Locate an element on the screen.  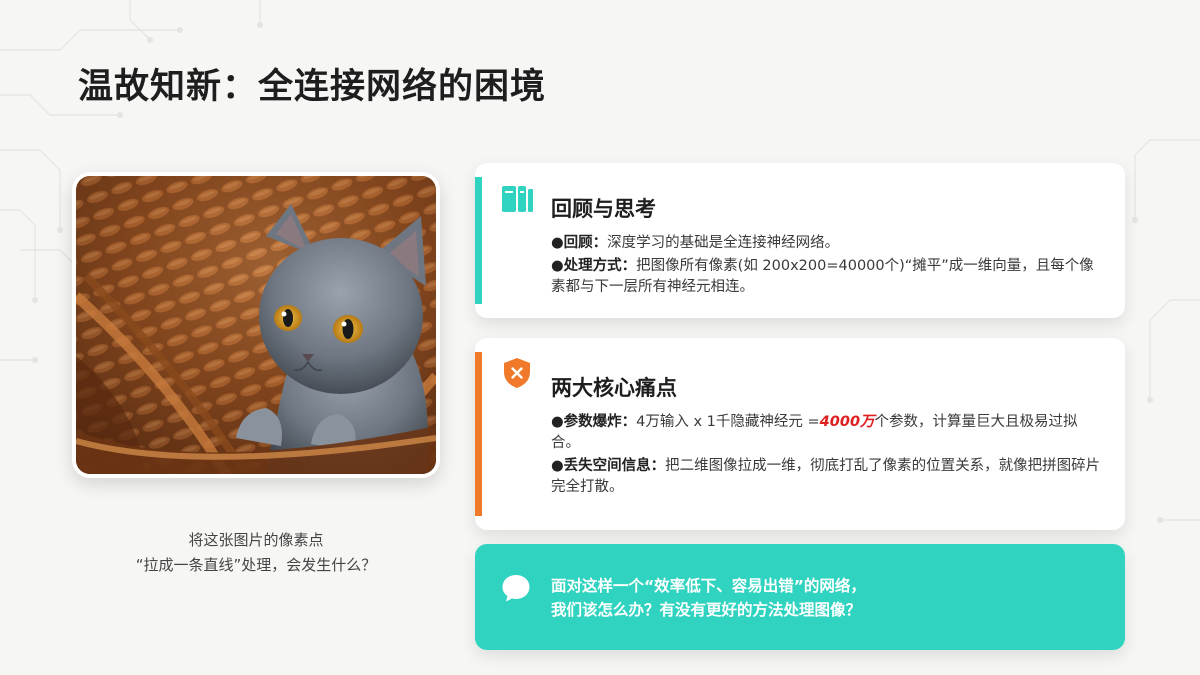
review-point-1-text: 深度学习的基础是全连接神经网络。 is located at coordinates (723, 243).